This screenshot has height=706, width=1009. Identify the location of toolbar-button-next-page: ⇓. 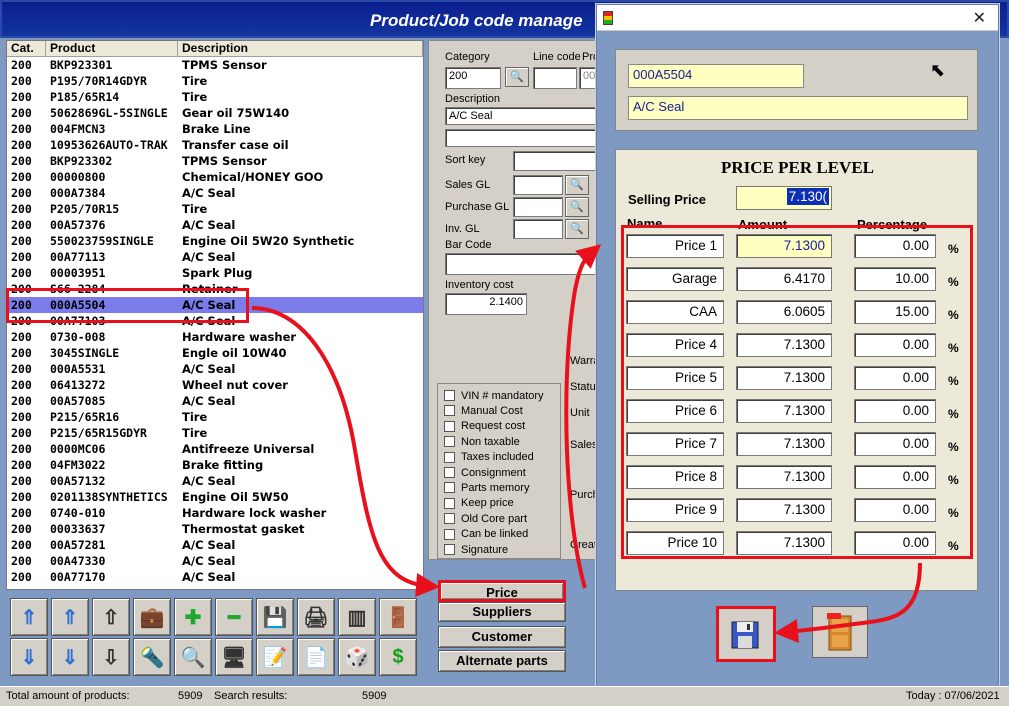
(70, 657).